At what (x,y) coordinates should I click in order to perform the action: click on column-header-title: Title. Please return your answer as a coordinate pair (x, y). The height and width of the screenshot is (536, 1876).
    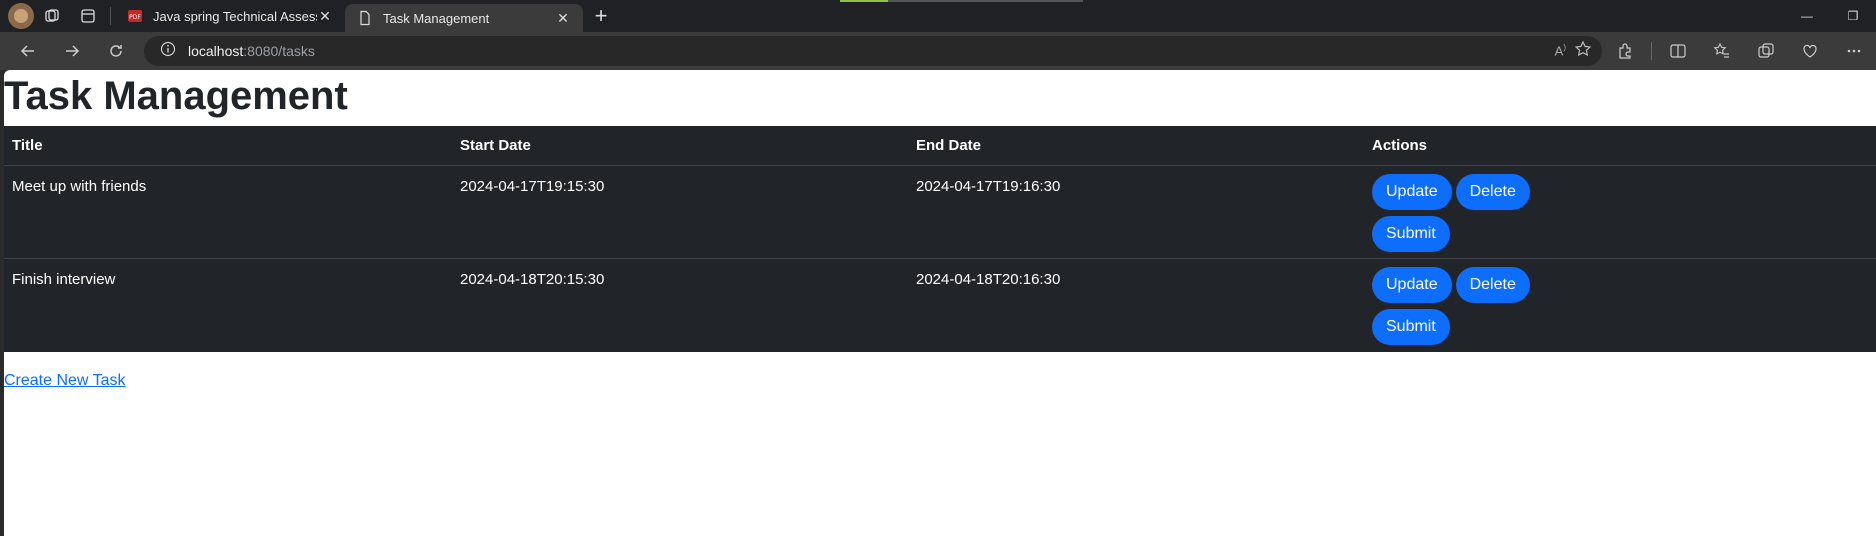
    Looking at the image, I should click on (27, 145).